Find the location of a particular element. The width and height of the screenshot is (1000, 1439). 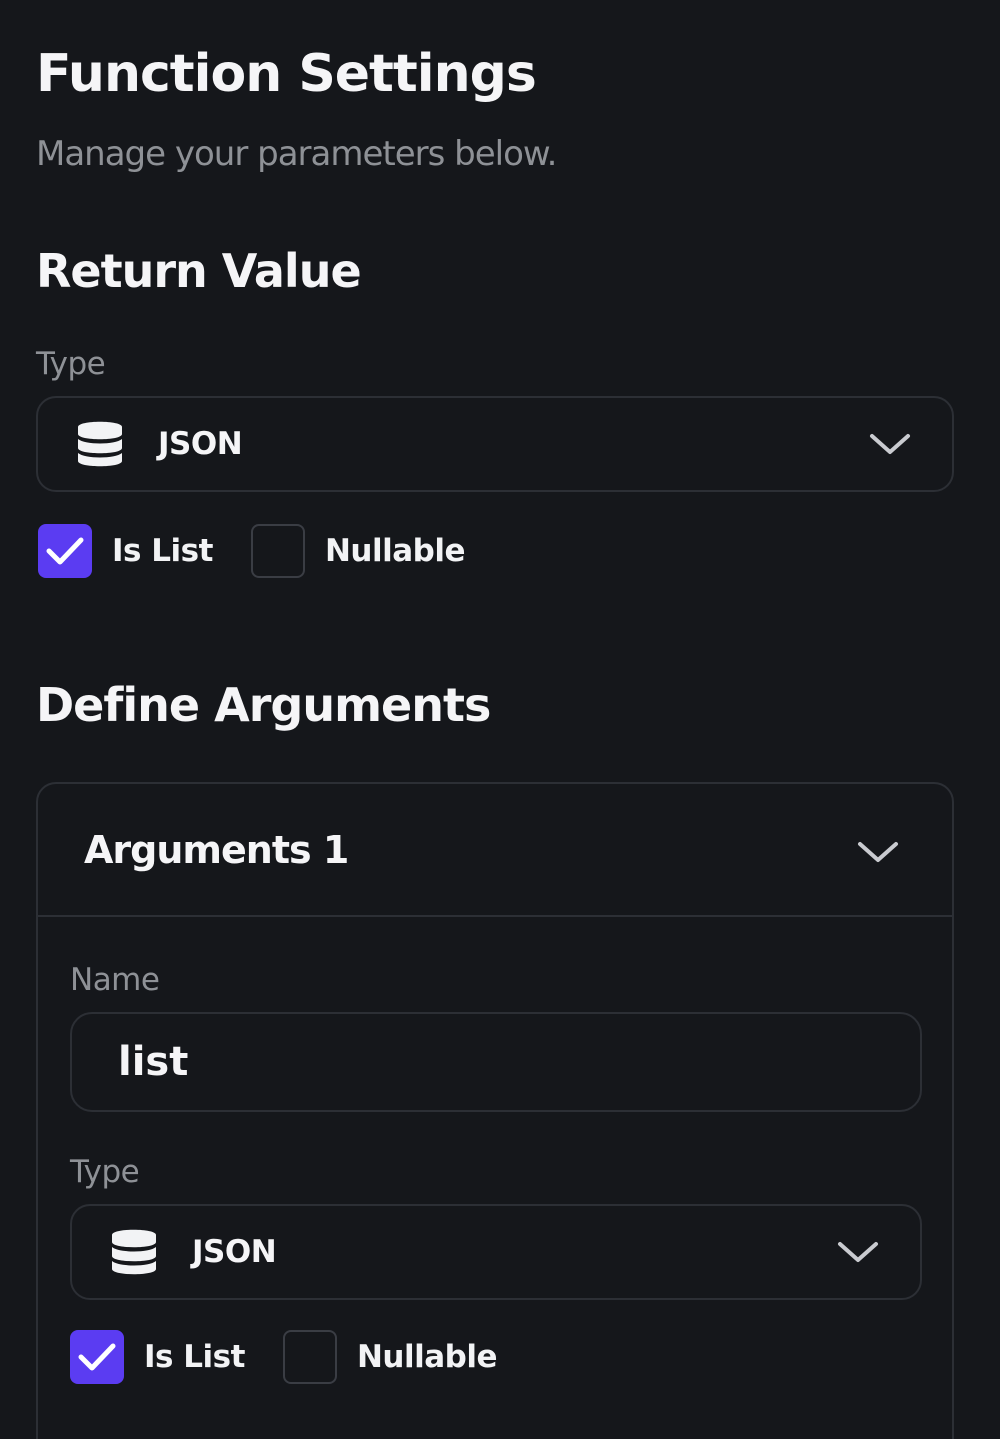

argument-name-label: Name is located at coordinates (115, 980).